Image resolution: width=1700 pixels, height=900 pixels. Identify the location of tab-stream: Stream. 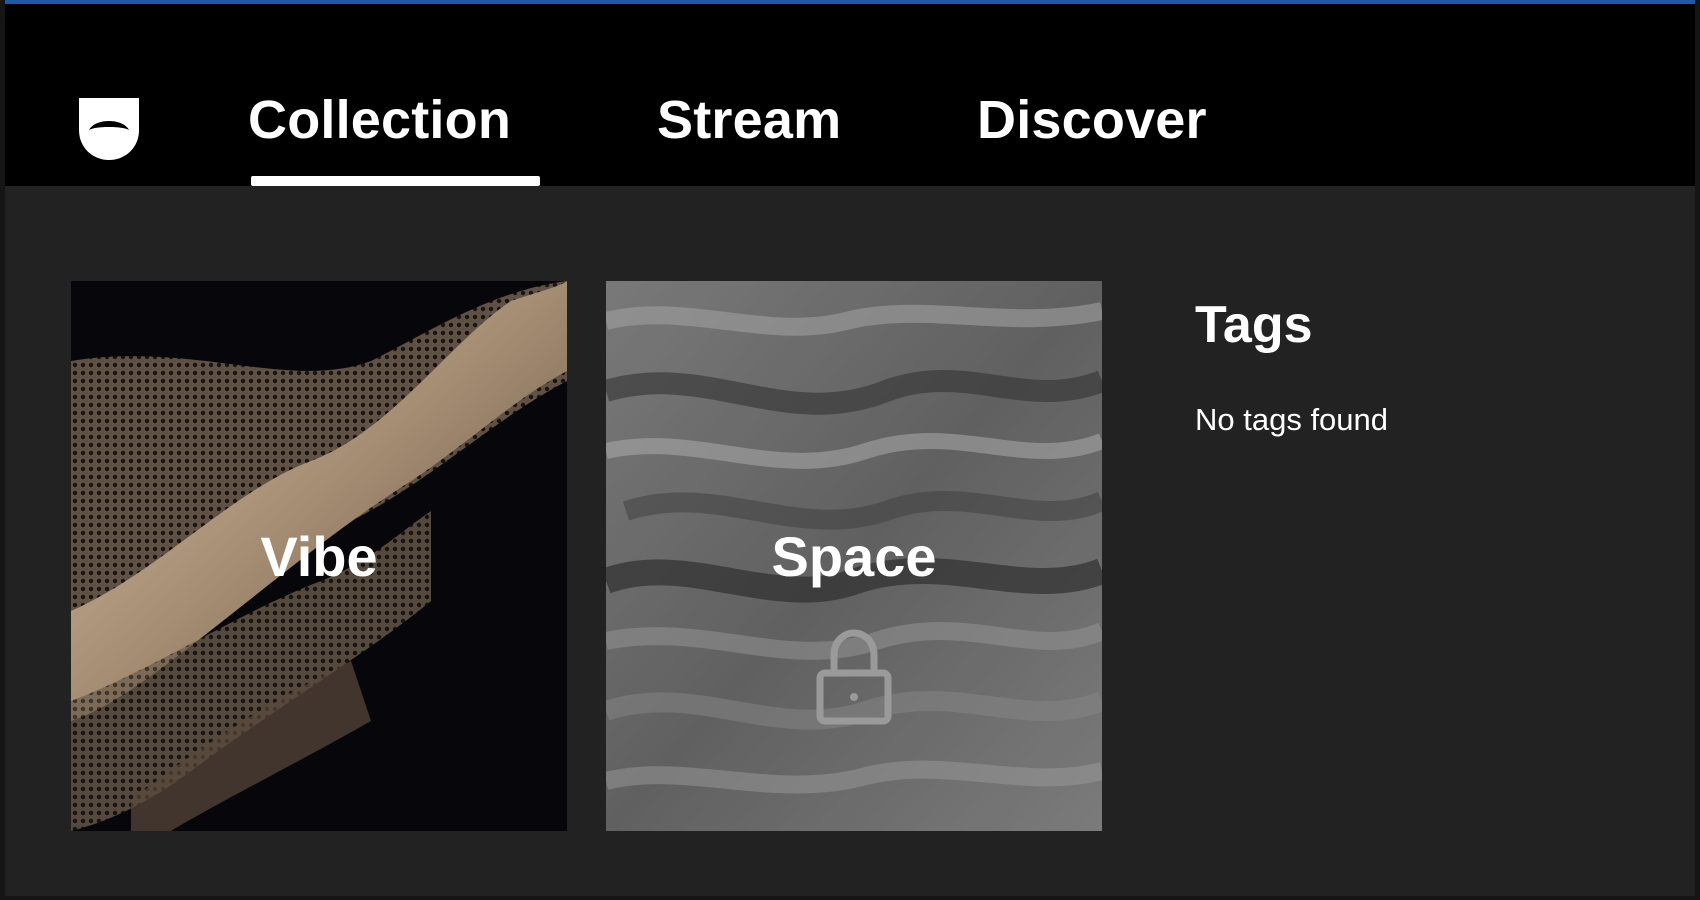
(749, 120).